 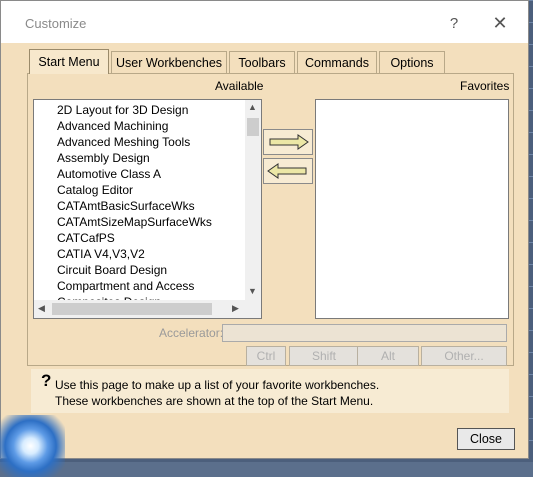 What do you see at coordinates (125, 286) in the screenshot?
I see `list-item: Compartment and Access` at bounding box center [125, 286].